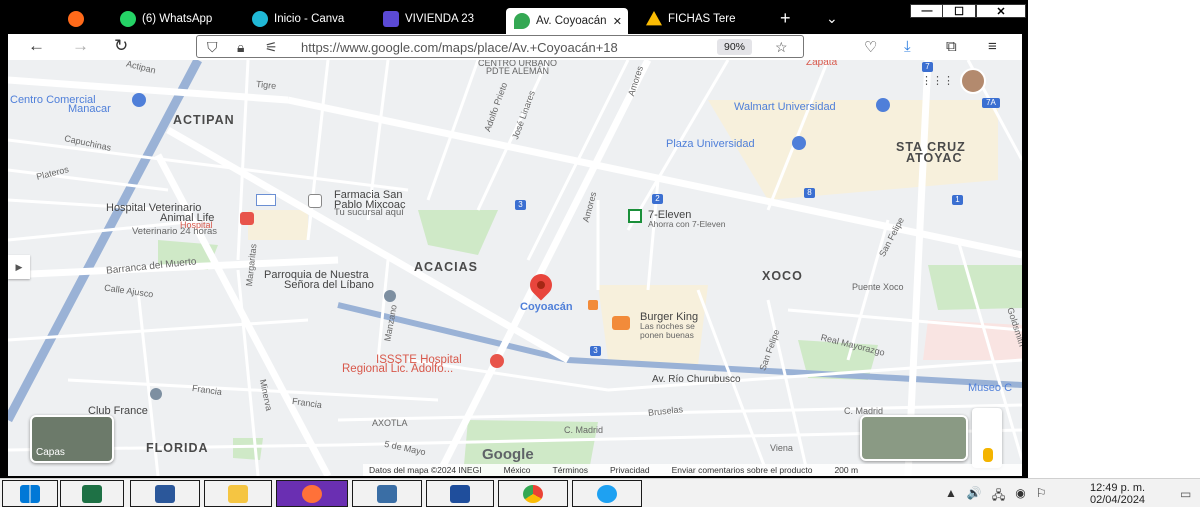 Image resolution: width=1200 pixels, height=507 pixels. What do you see at coordinates (30, 493) in the screenshot?
I see `start-button` at bounding box center [30, 493].